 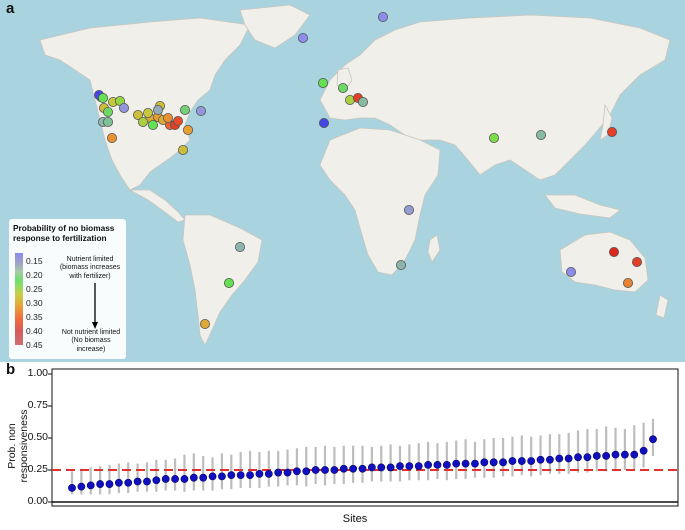 I want to click on africa-land, so click(x=380, y=201).